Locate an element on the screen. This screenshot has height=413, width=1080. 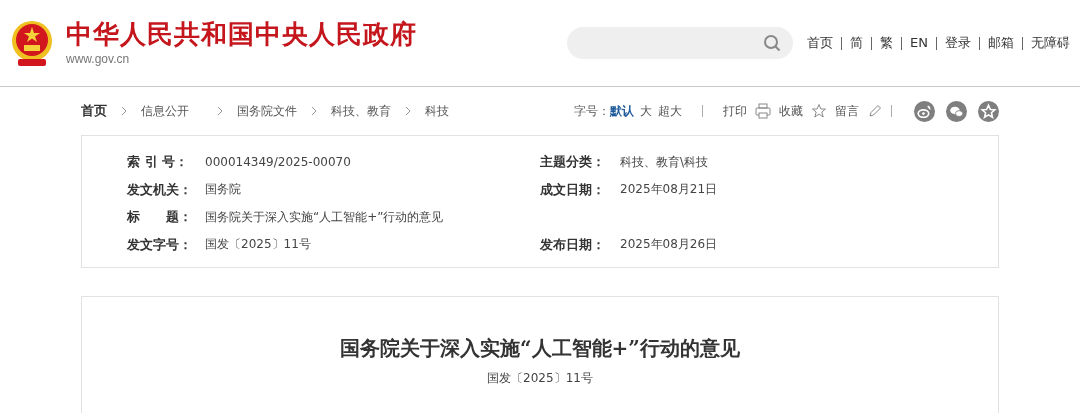
field-value: 000014349/2025-00070 is located at coordinates (278, 162).